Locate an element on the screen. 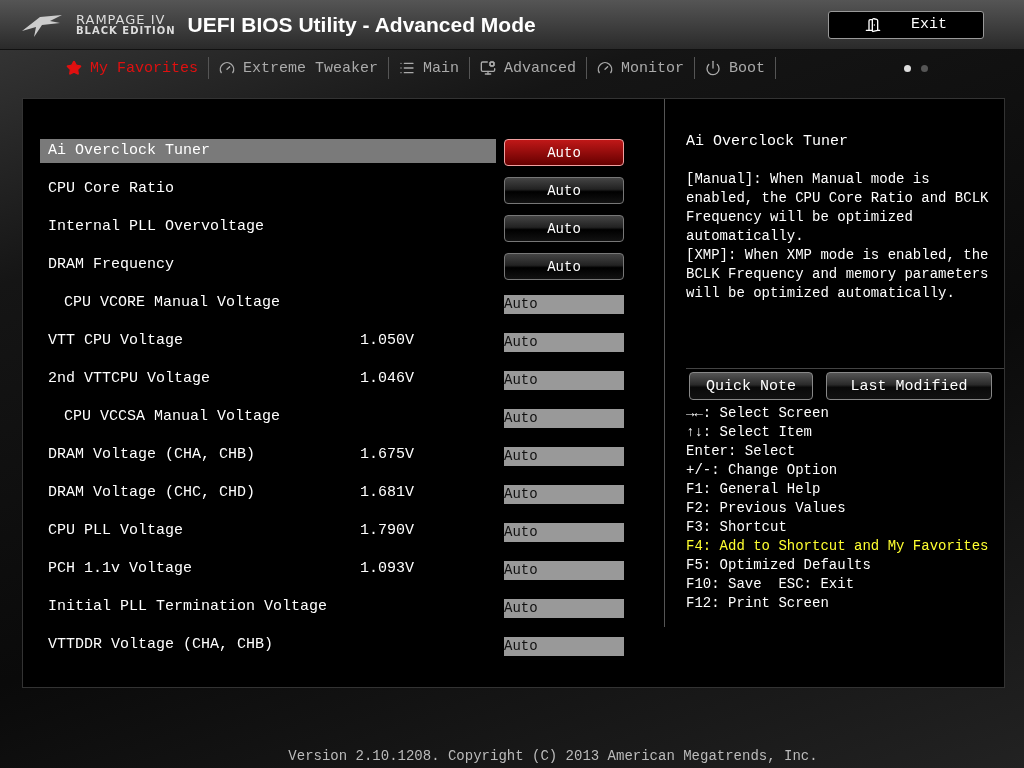 This screenshot has width=1024, height=768. setting-label: VTT CPU Voltage is located at coordinates (200, 341).